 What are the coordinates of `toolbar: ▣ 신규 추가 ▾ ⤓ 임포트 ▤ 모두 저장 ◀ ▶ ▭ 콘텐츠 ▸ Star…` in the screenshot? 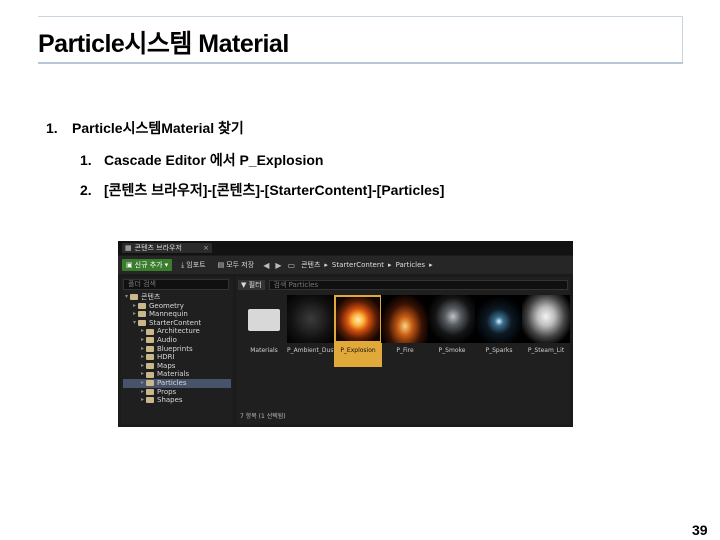 It's located at (345, 265).